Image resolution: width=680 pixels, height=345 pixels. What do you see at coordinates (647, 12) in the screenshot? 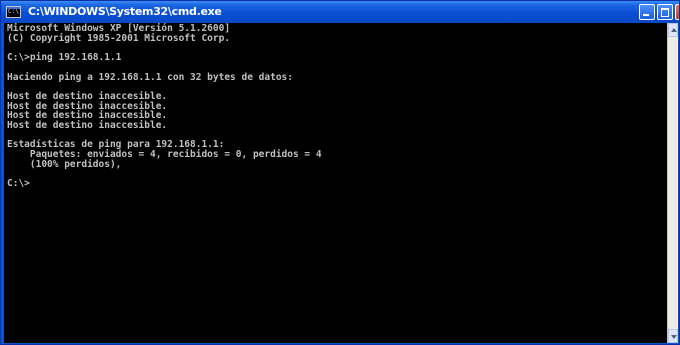
I see `minimize-button` at bounding box center [647, 12].